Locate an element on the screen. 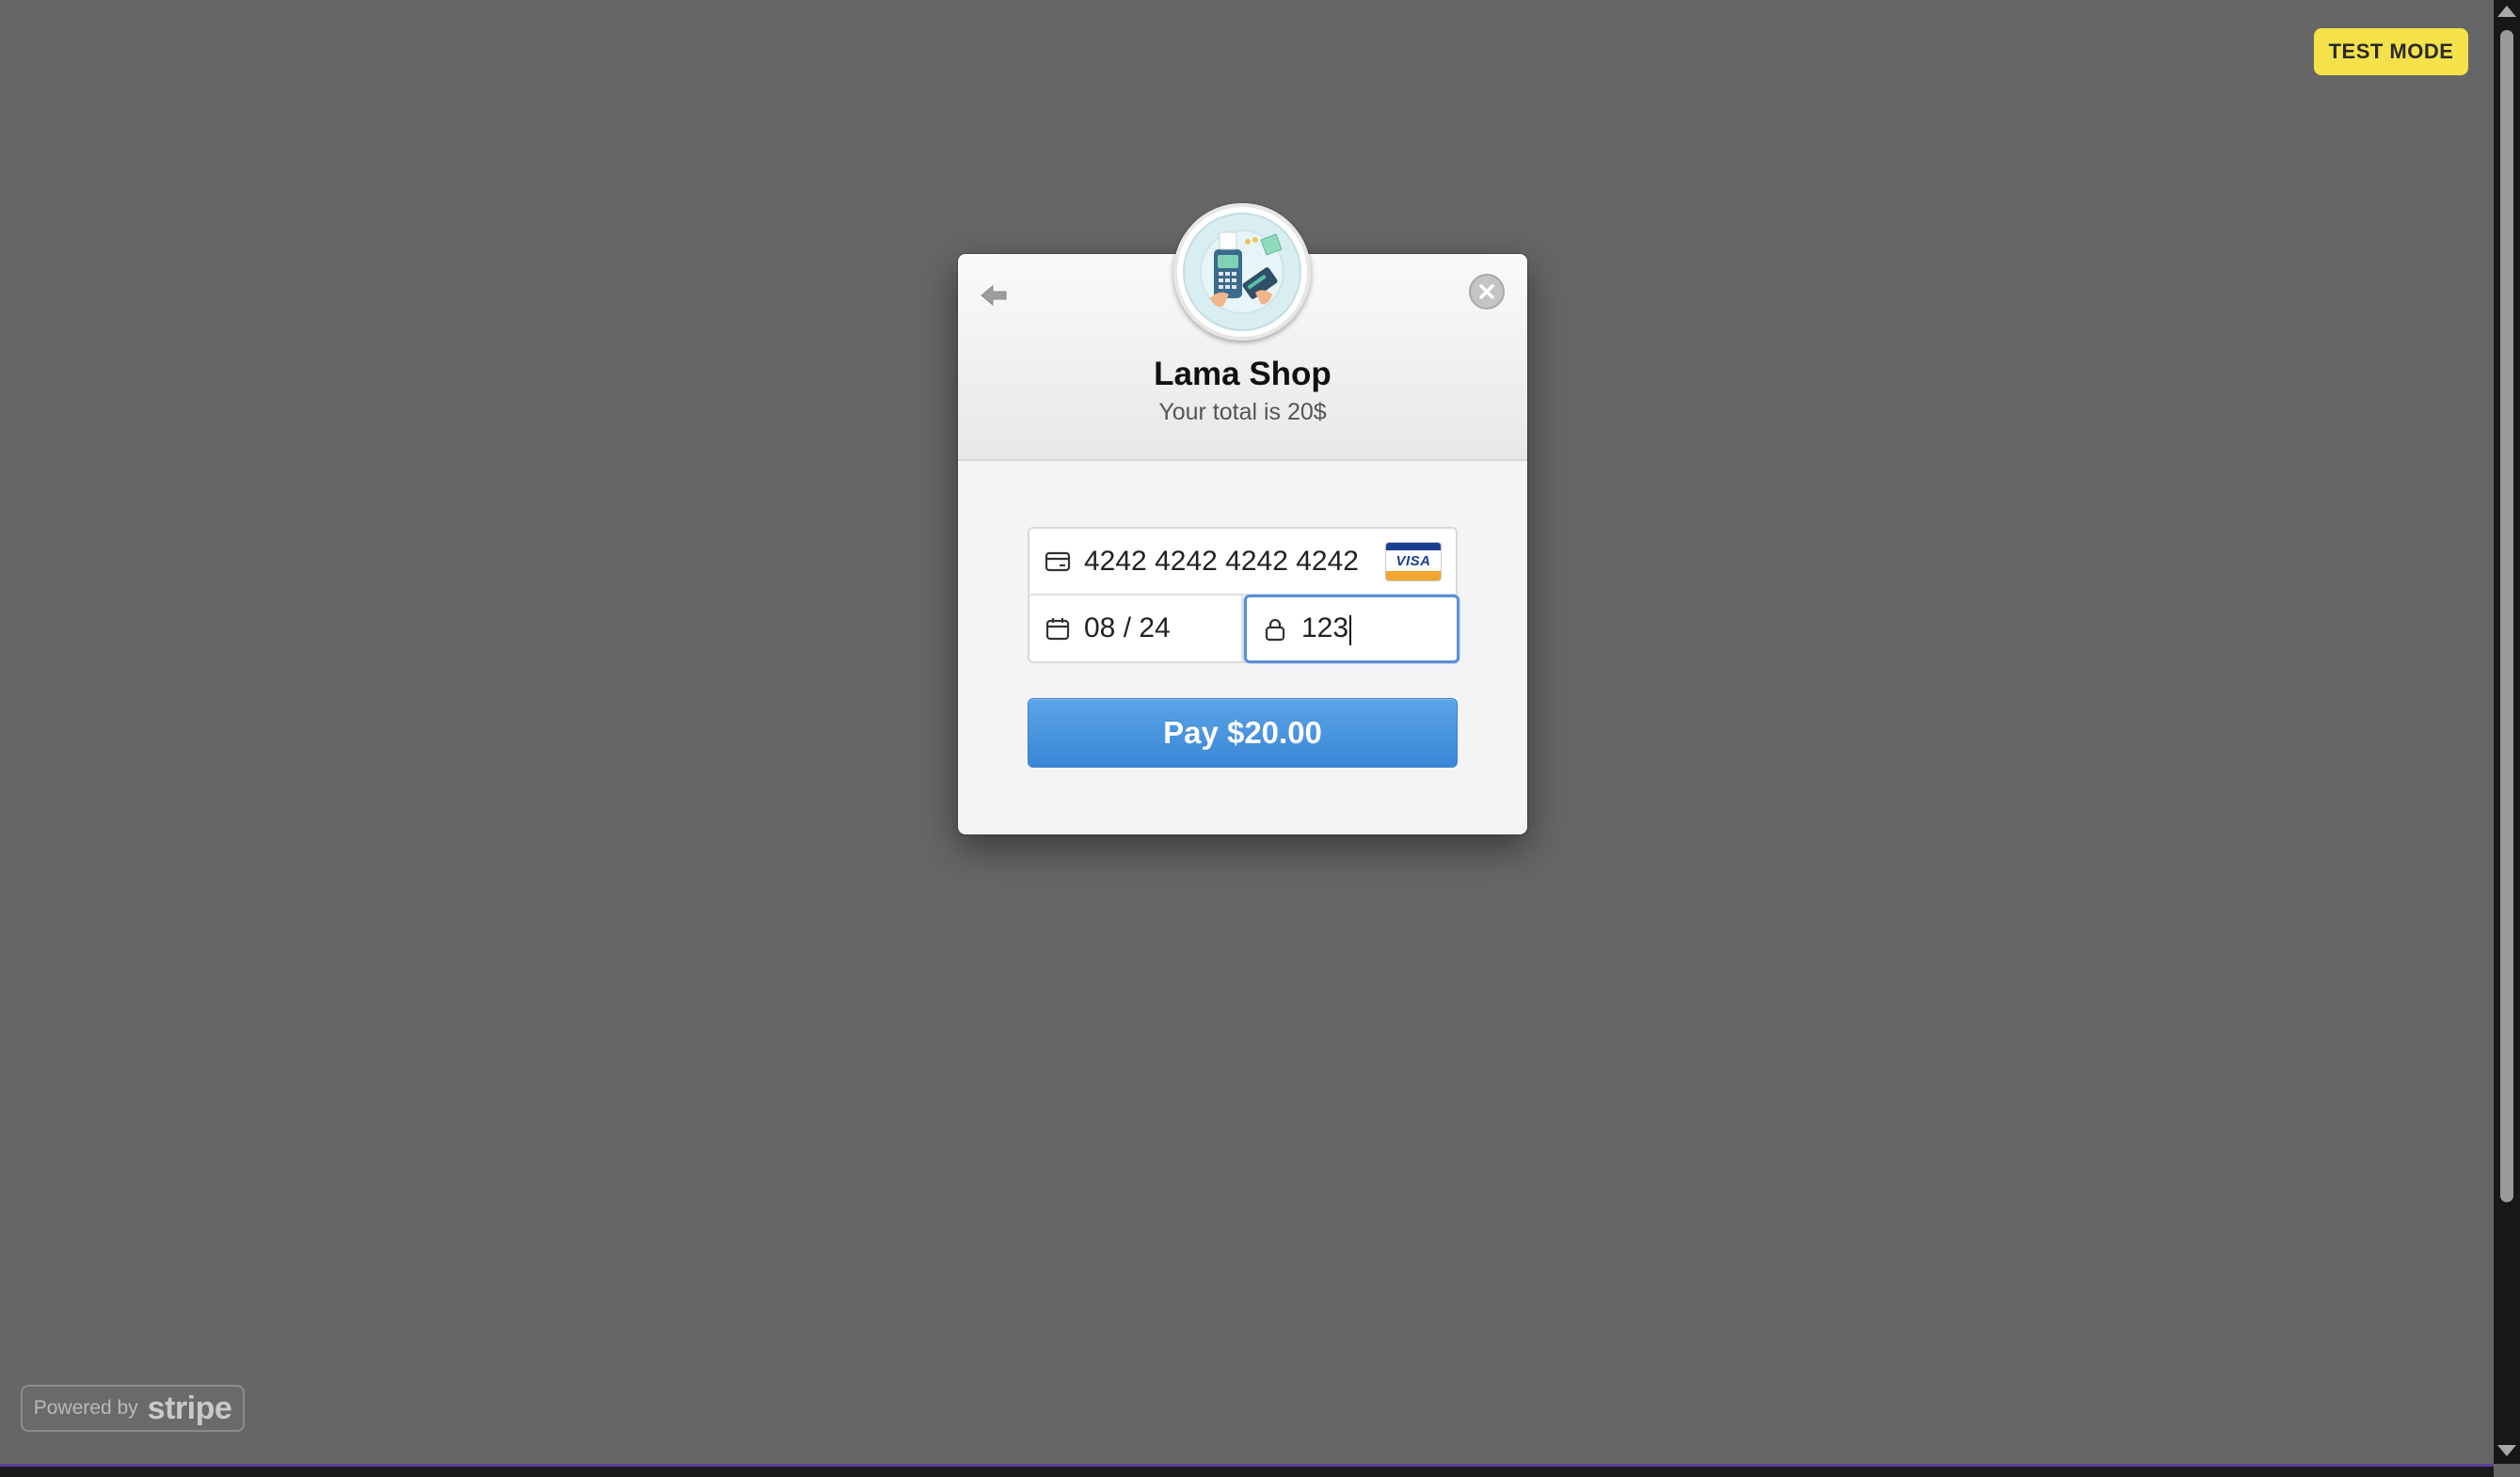 The image size is (2520, 1477). cvc-field: 123 is located at coordinates (1351, 629).